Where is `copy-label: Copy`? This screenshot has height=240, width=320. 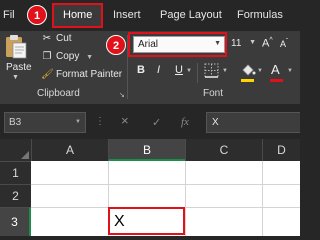 copy-label: Copy is located at coordinates (68, 56).